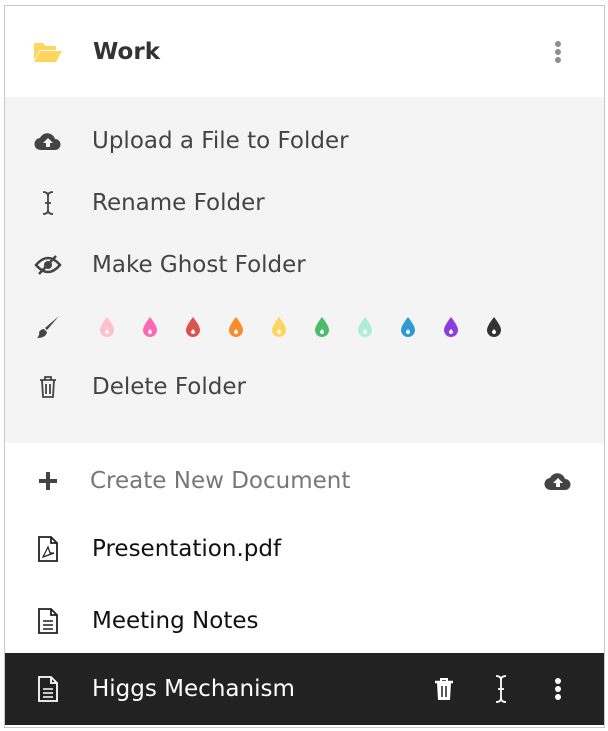 The image size is (608, 731). Describe the element at coordinates (169, 387) in the screenshot. I see `delete-folder-label: Delete Folder` at that location.